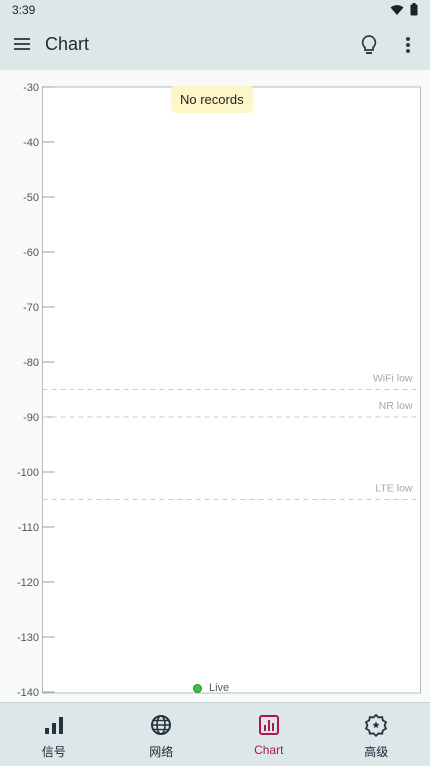  Describe the element at coordinates (212, 99) in the screenshot. I see `no-records-tooltip: No records` at that location.